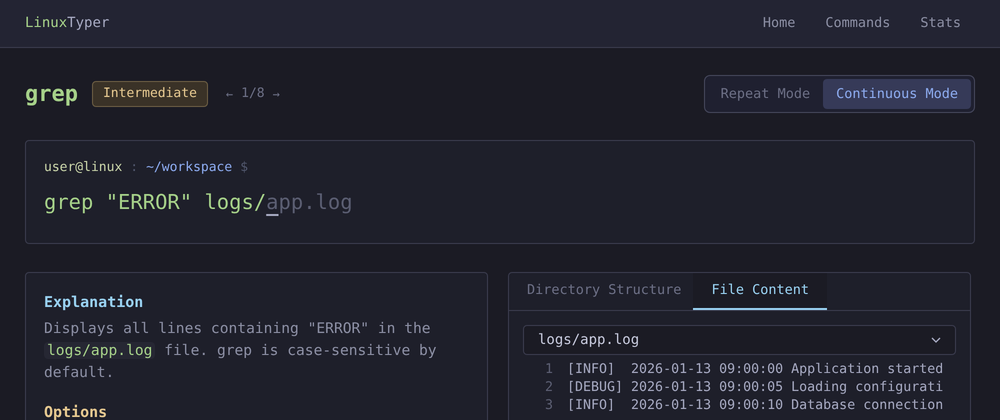  Describe the element at coordinates (549, 370) in the screenshot. I see `line-number: 1` at that location.